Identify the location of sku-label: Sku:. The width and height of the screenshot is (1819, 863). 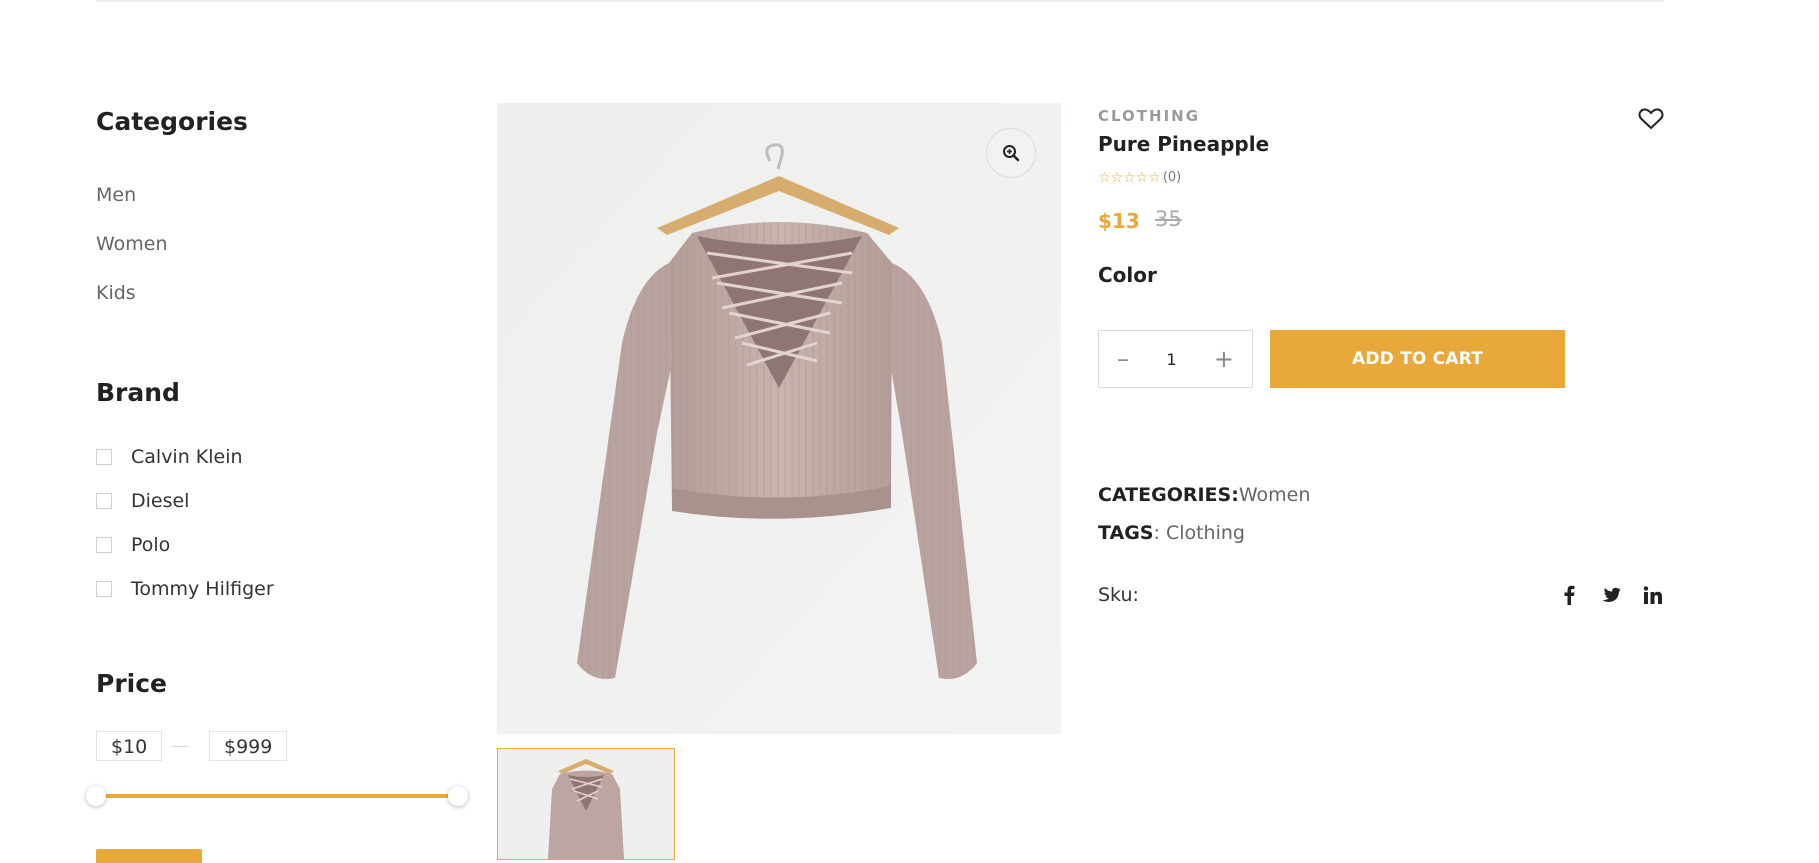
(1118, 595).